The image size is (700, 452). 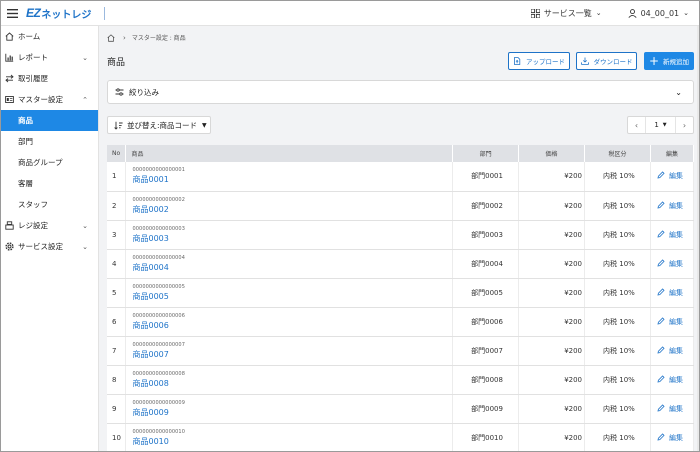 What do you see at coordinates (117, 206) in the screenshot?
I see `row-number: 2` at bounding box center [117, 206].